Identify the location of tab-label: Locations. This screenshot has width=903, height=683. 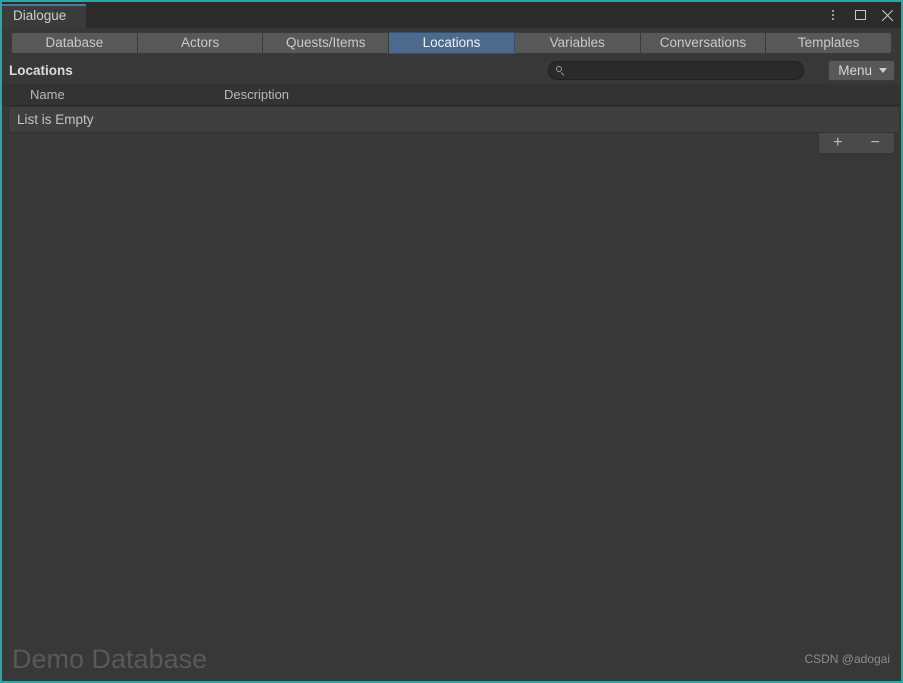
(451, 42).